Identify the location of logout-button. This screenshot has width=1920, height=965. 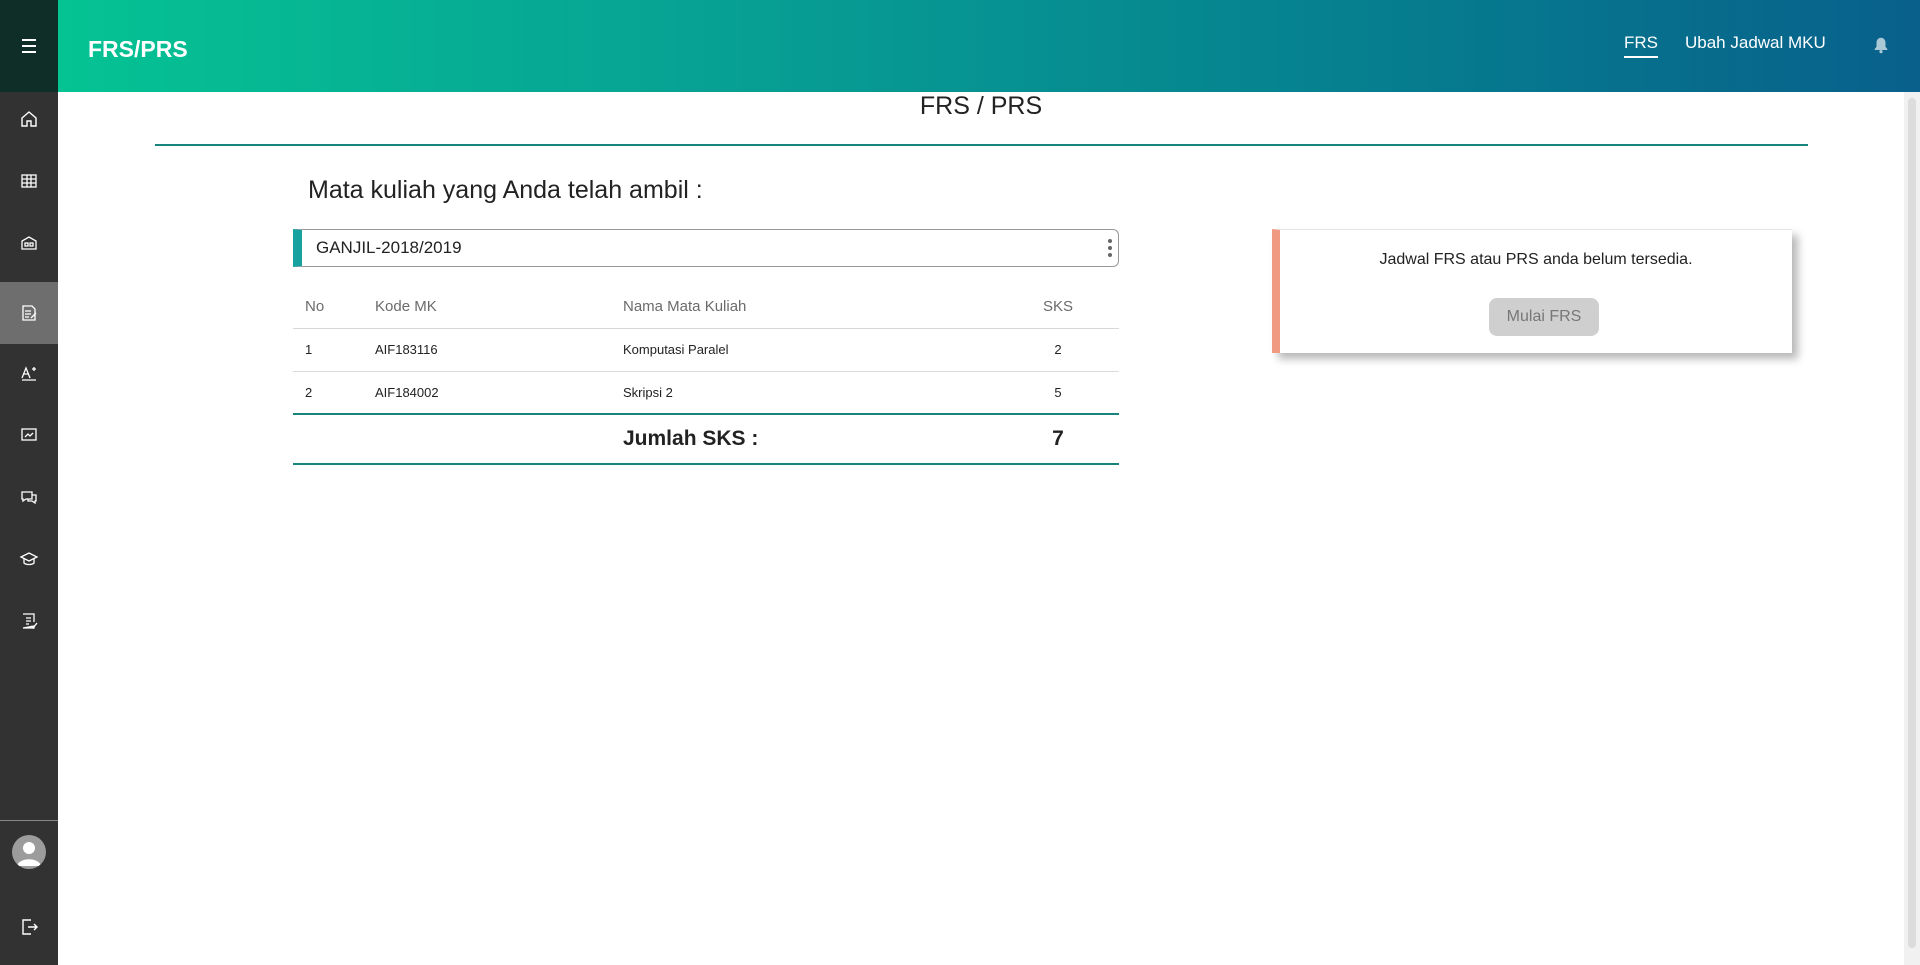
(29, 927).